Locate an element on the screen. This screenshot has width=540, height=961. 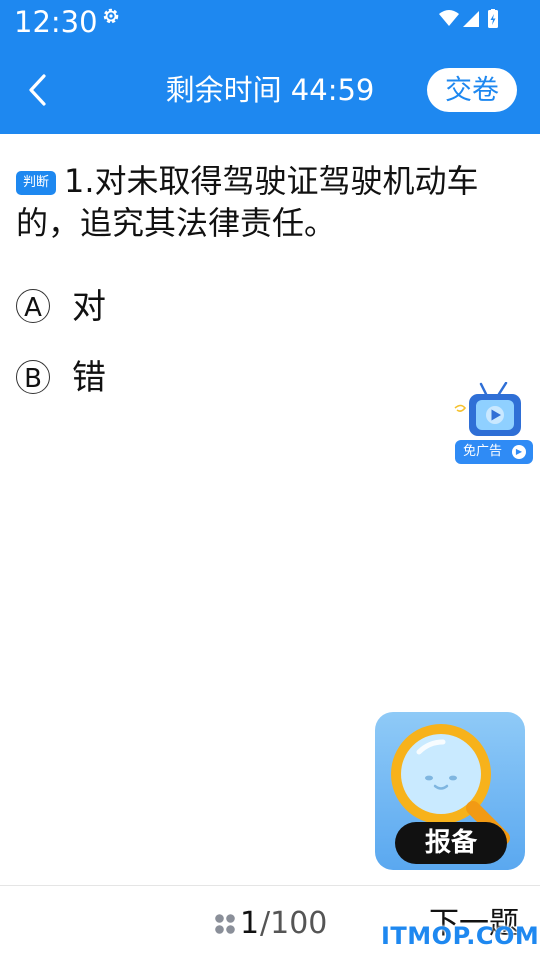
chevron-left-icon is located at coordinates (37, 90).